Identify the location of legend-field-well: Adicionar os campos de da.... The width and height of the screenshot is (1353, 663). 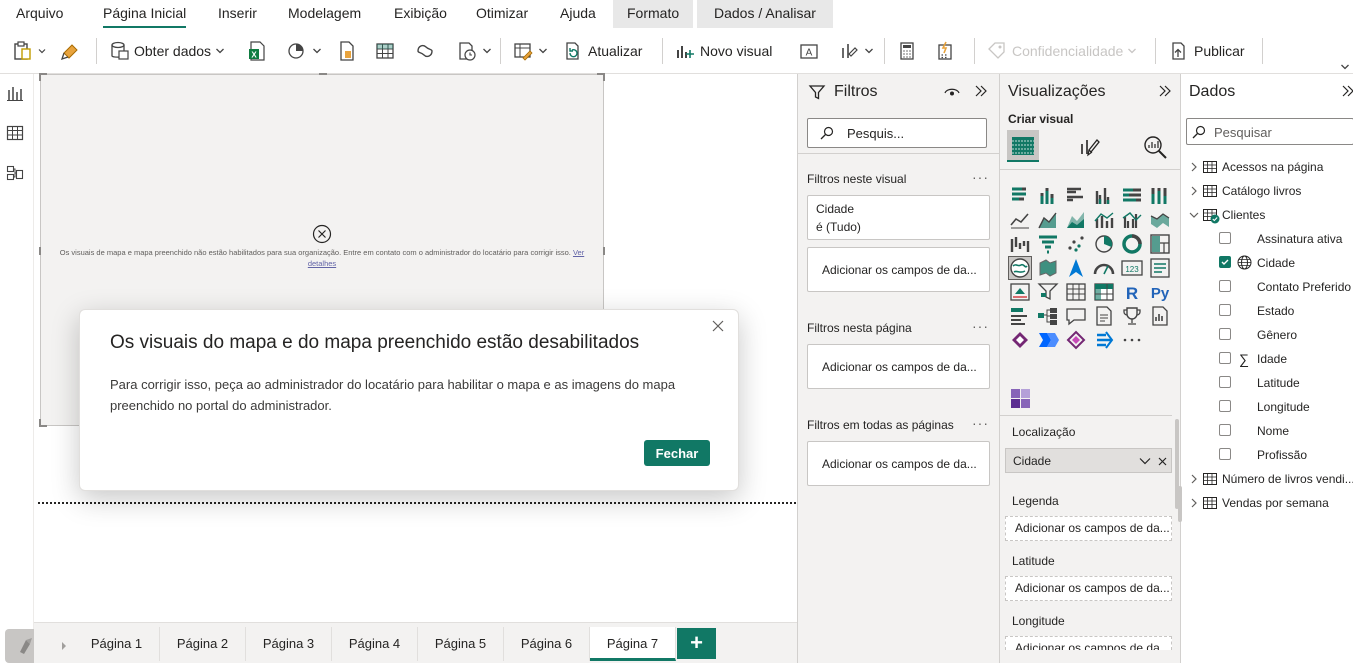
(1088, 528).